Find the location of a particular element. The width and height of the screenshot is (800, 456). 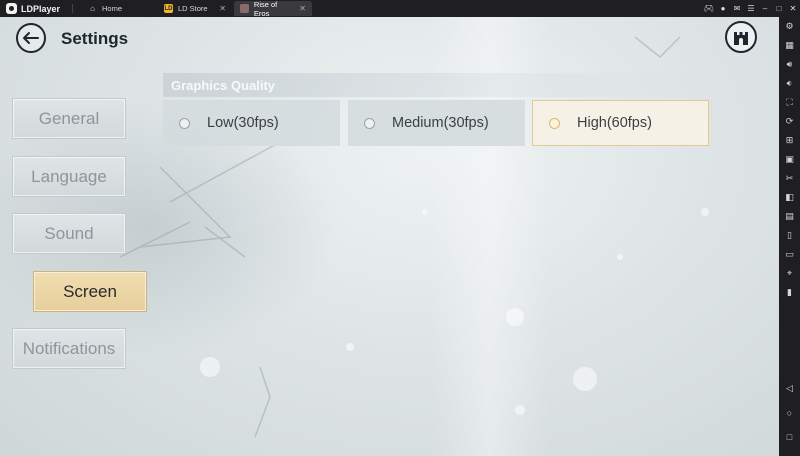

emulator-right-toolbar: ⚙ ▦ 🔊︎ 🔉︎ ⛶ ⟳ ⊞ ▣ ✂ ◧ ▤ ▯ ▭ ⌖ ▮ ◁ ○ □ is located at coordinates (789, 236).